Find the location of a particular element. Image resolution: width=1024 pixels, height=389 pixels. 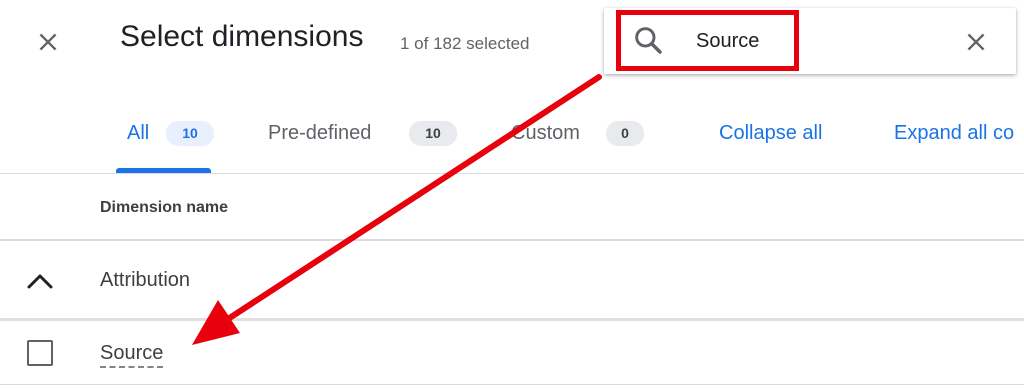

tab-pre-defined-count-badge: 10 is located at coordinates (433, 133).